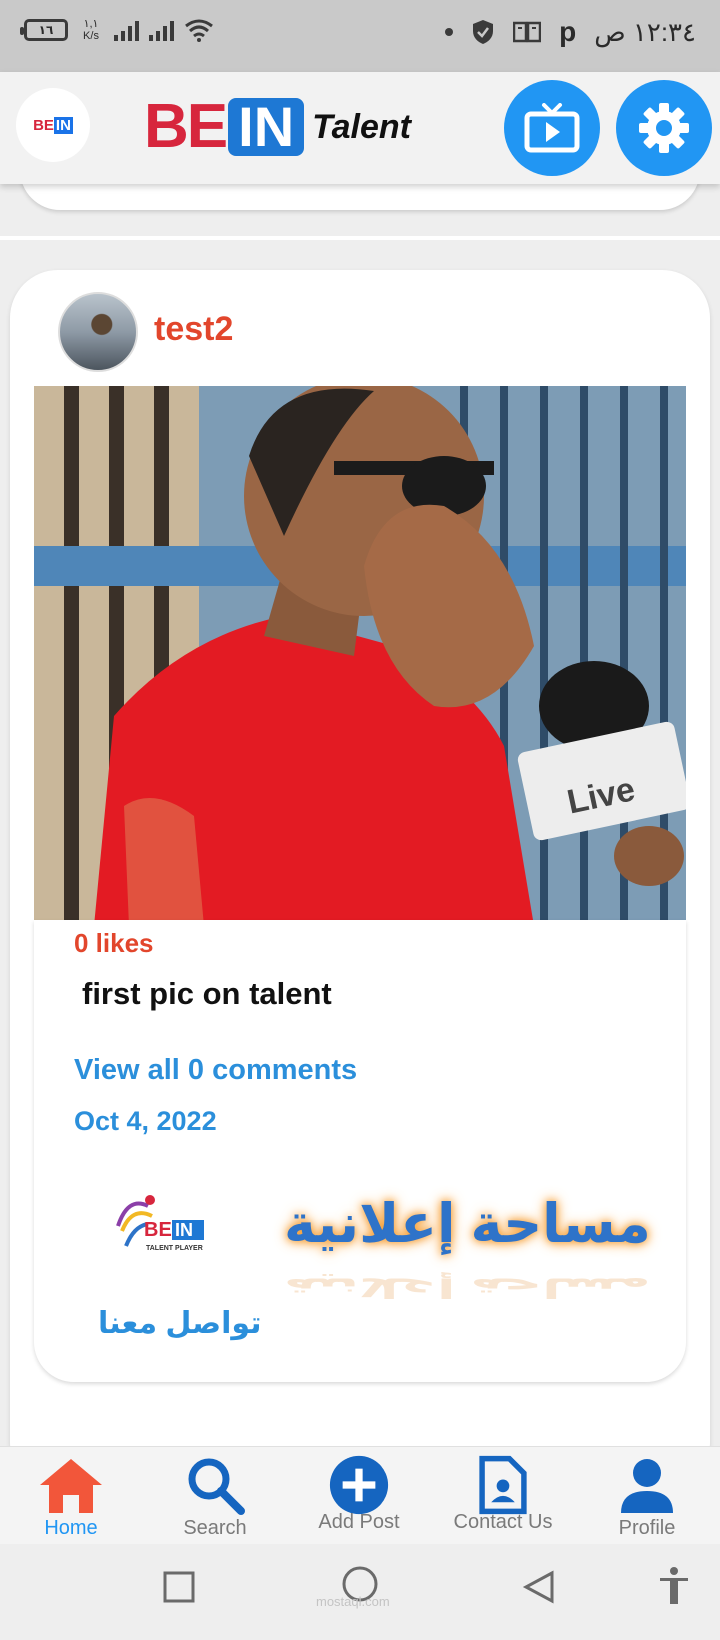  Describe the element at coordinates (215, 1070) in the screenshot. I see `view-comments-link: View all 0 comments` at that location.